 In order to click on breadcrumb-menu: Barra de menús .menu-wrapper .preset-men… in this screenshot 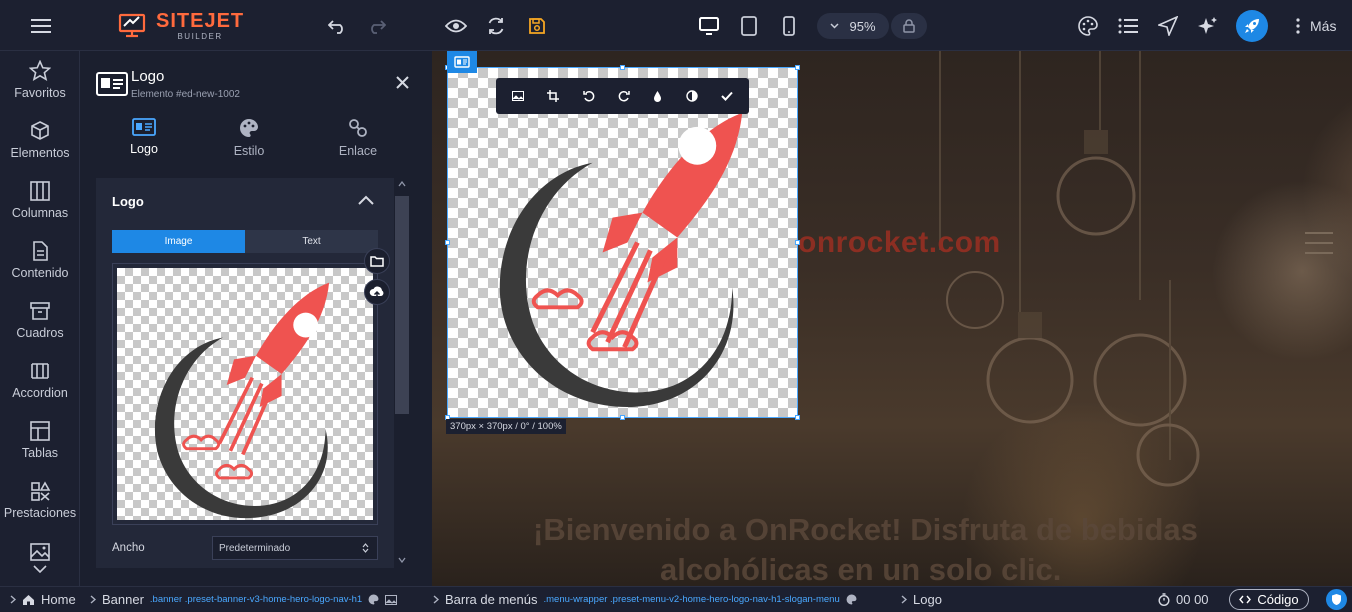, I will do `click(645, 599)`.